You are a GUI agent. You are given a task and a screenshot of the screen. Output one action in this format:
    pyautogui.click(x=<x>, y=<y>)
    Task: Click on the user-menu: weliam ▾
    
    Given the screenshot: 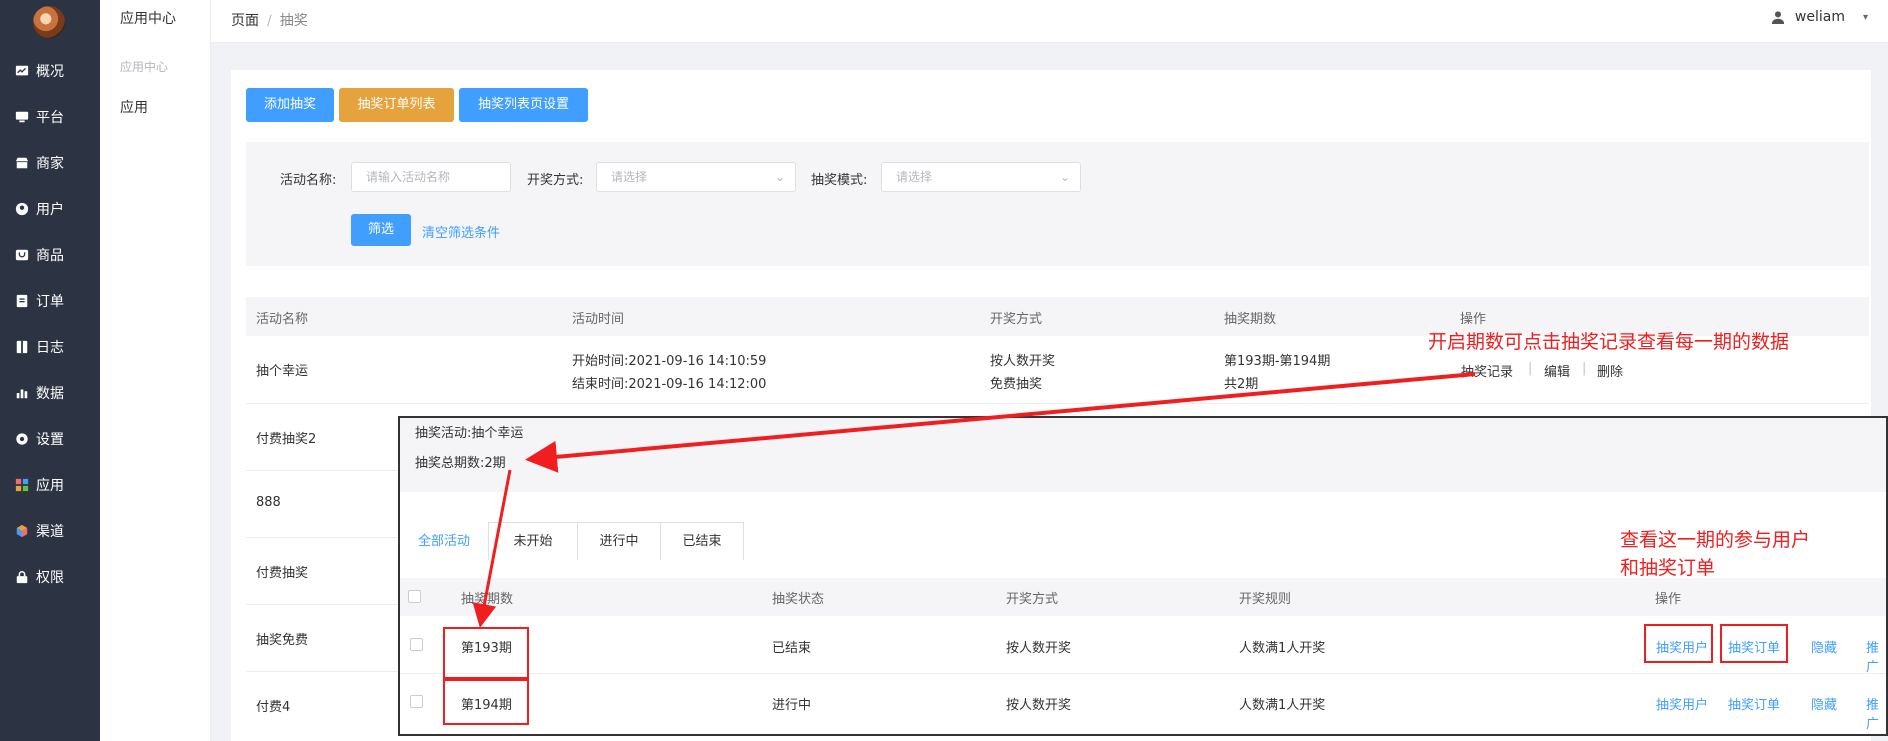 What is the action you would take?
    pyautogui.click(x=1819, y=17)
    